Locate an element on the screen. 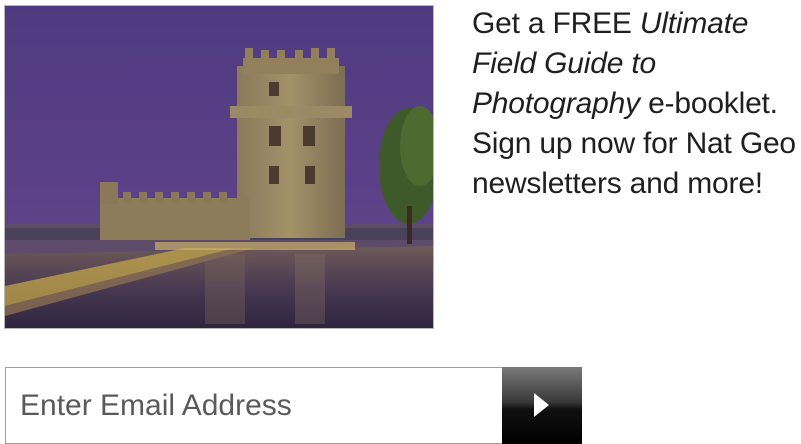 The image size is (801, 444). submit-button is located at coordinates (542, 405).